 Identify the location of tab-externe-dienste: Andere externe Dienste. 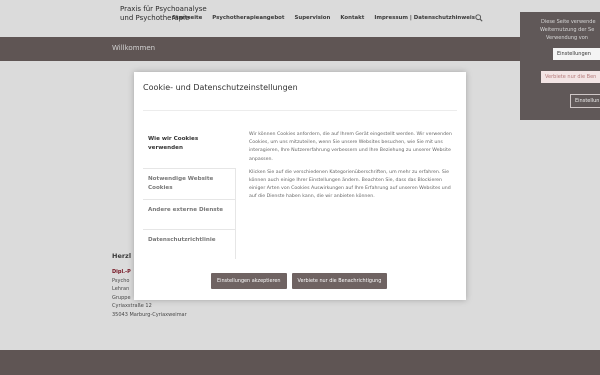
(189, 214).